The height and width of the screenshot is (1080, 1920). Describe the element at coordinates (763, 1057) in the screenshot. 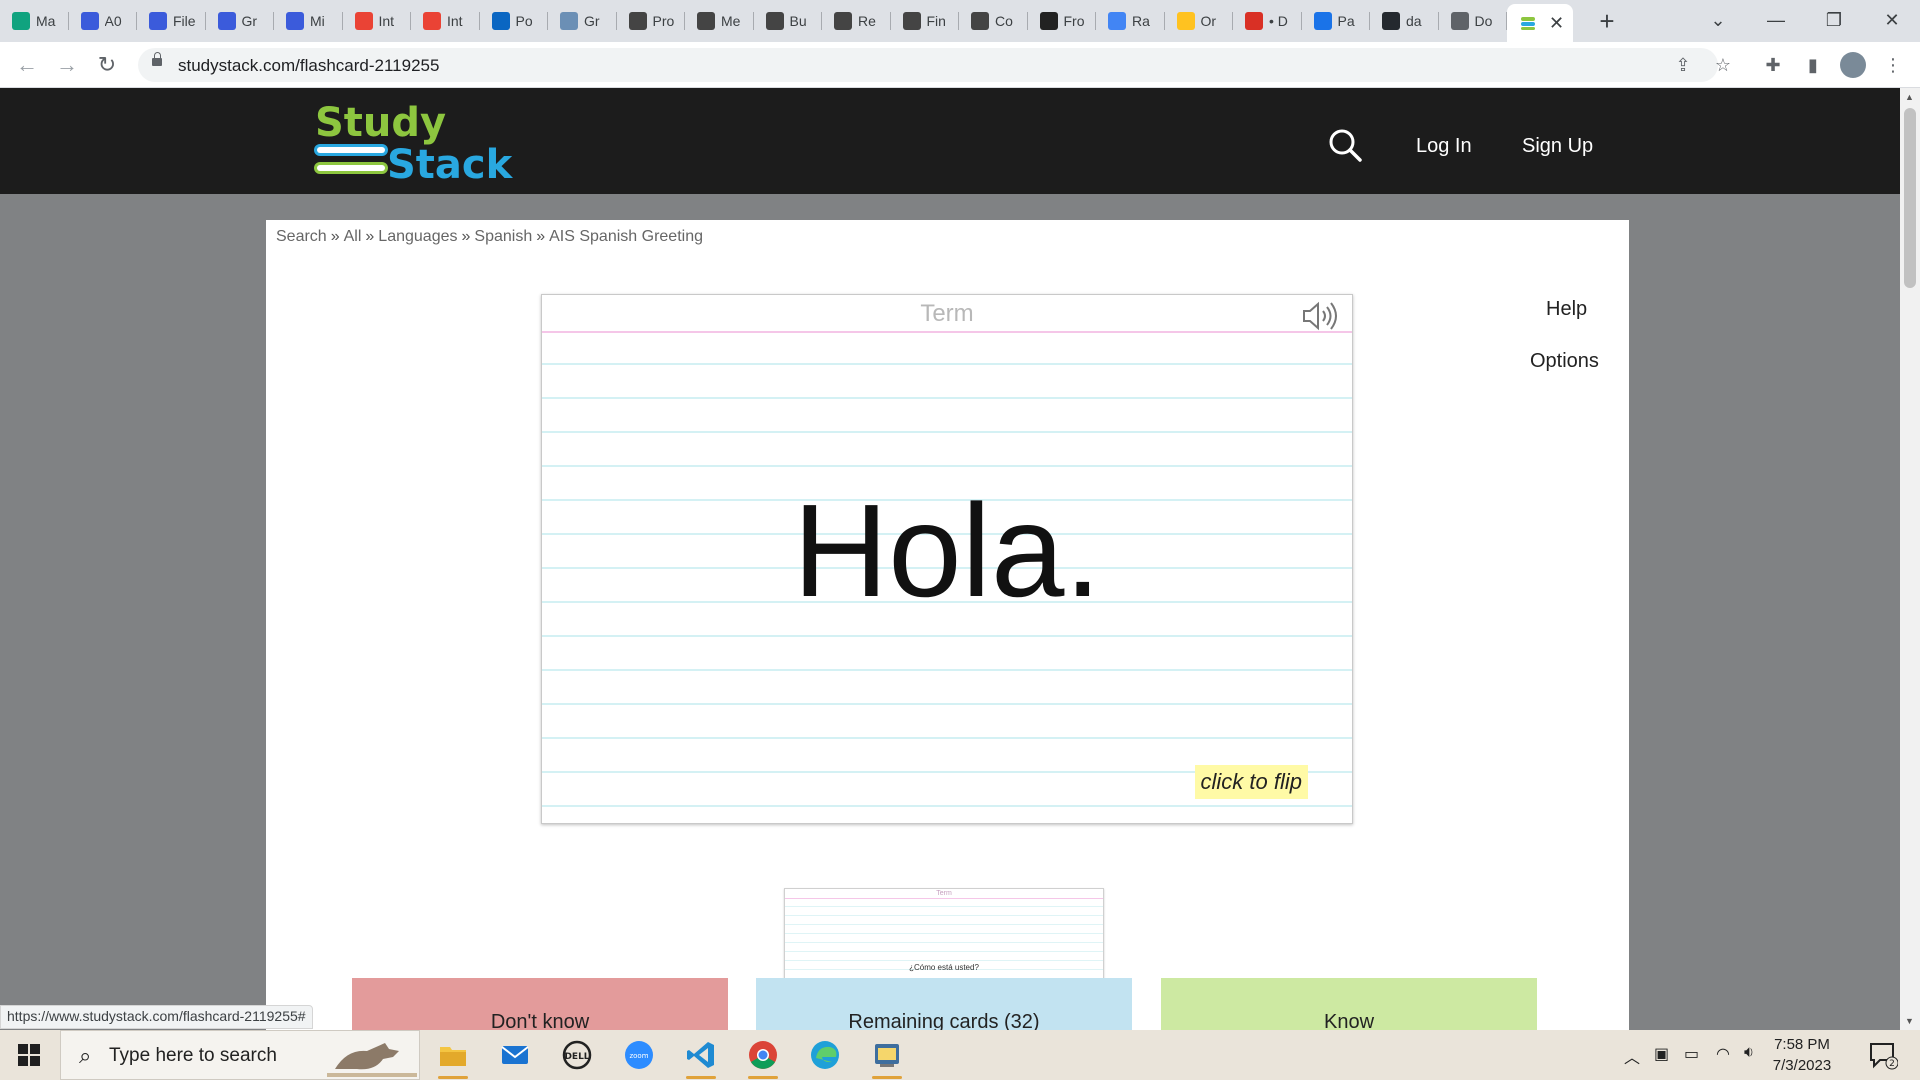

I see `chrome-icon` at that location.